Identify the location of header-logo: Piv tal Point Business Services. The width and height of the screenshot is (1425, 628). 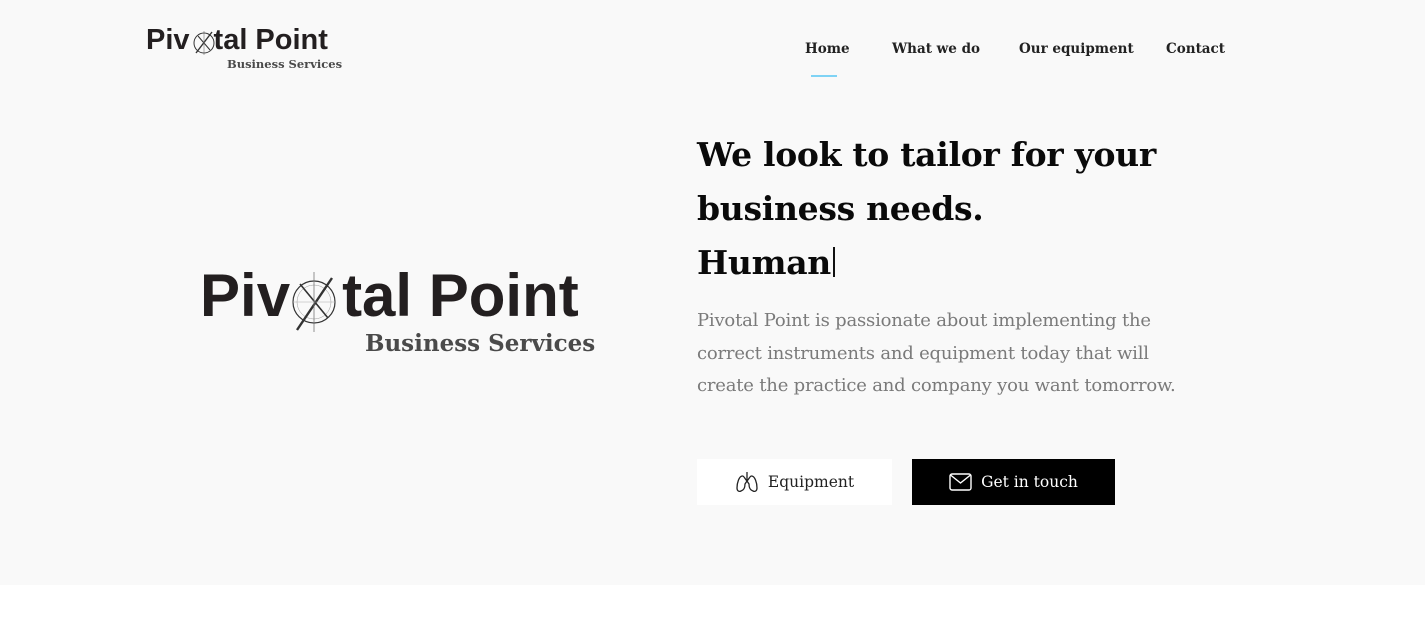
(244, 50).